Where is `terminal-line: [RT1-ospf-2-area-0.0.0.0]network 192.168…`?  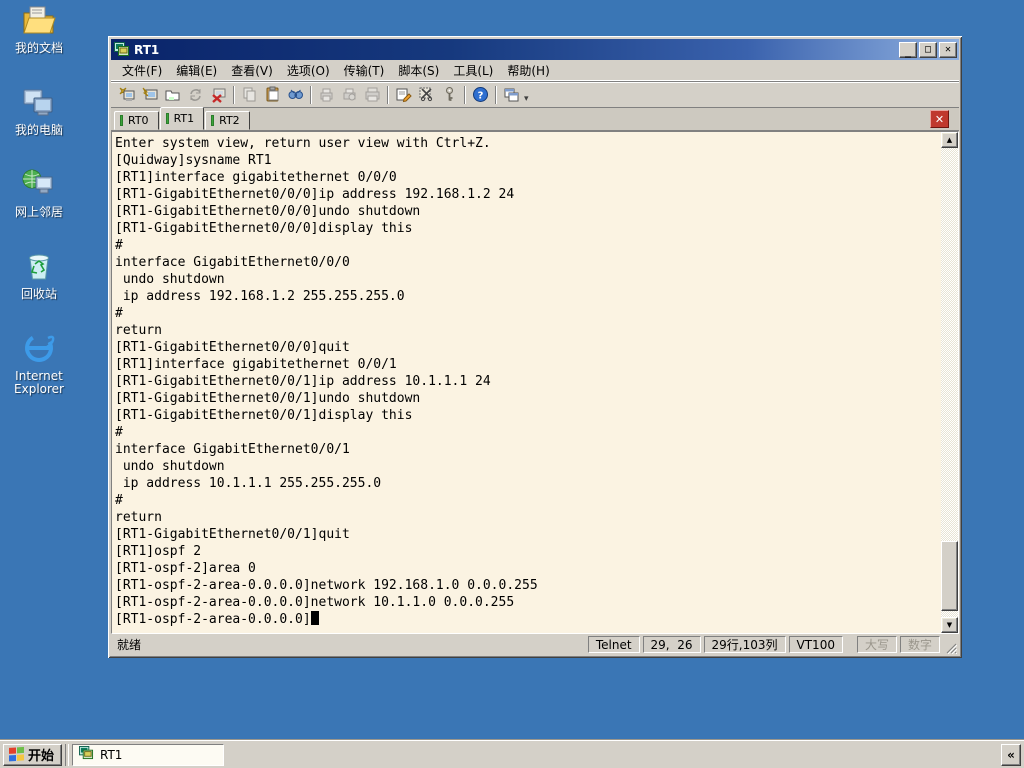 terminal-line: [RT1-ospf-2-area-0.0.0.0]network 192.168… is located at coordinates (326, 585).